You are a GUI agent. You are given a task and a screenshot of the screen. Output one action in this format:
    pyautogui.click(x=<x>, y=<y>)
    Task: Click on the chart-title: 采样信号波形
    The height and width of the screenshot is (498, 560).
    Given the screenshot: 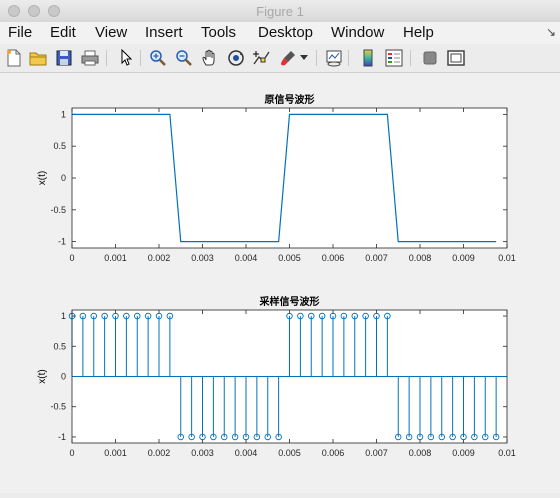 What is the action you would take?
    pyautogui.click(x=289, y=301)
    